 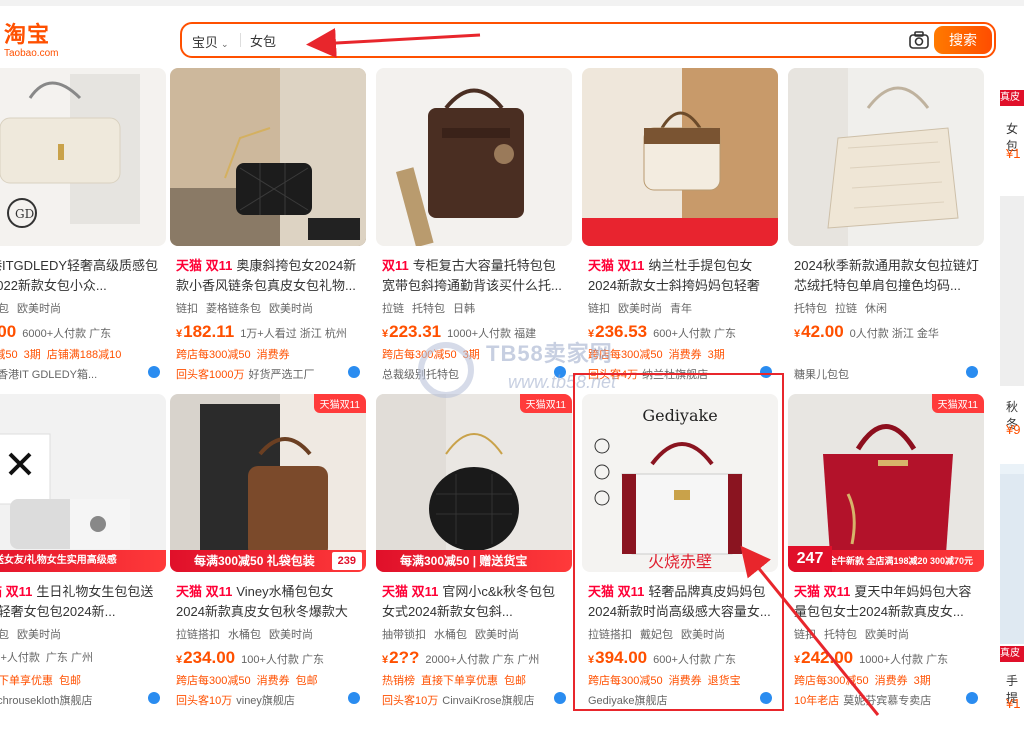 I want to click on product-image: 天猫双11 每满300减50 | 赠送货宝, so click(x=474, y=483).